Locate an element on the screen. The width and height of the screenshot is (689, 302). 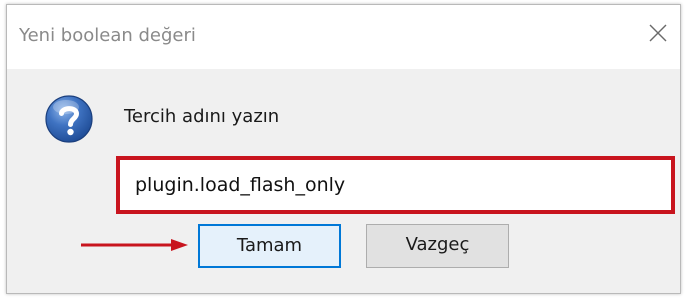
close-button is located at coordinates (658, 33).